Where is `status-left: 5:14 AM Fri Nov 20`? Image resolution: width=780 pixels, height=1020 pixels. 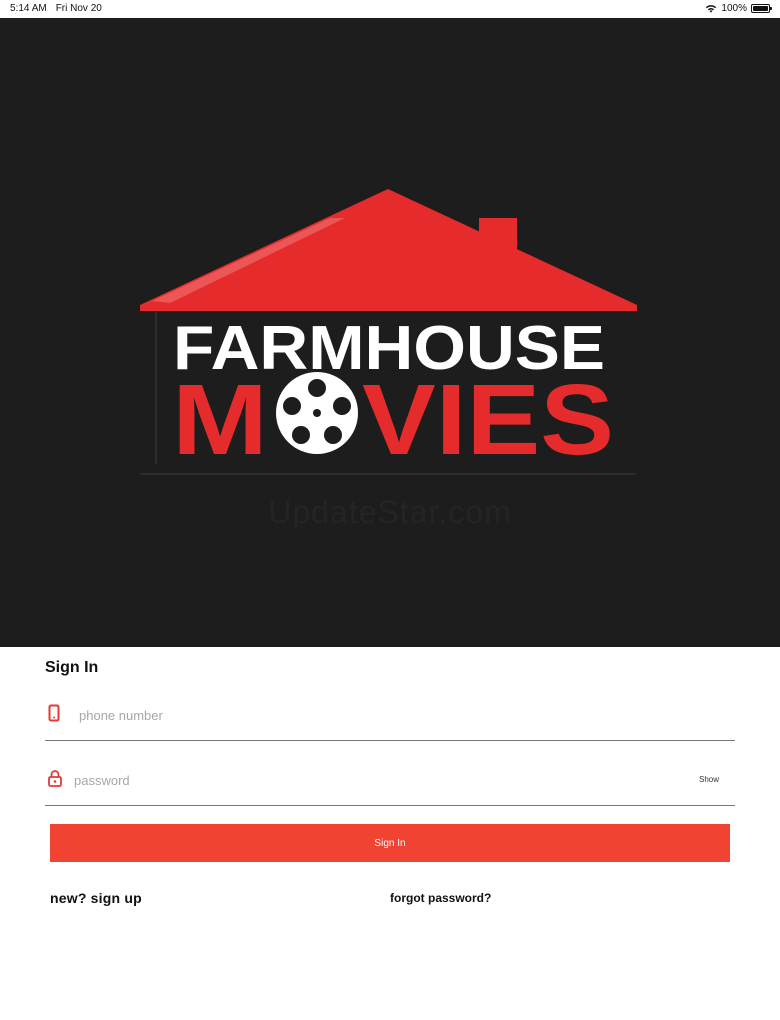 status-left: 5:14 AM Fri Nov 20 is located at coordinates (56, 8).